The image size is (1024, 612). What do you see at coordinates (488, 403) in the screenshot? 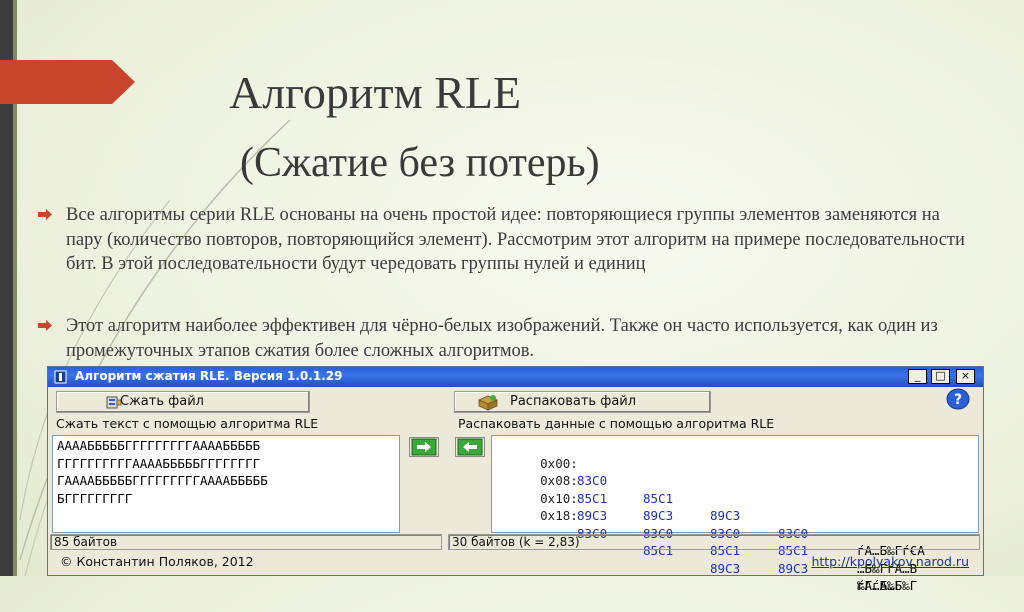
I see `package-icon` at bounding box center [488, 403].